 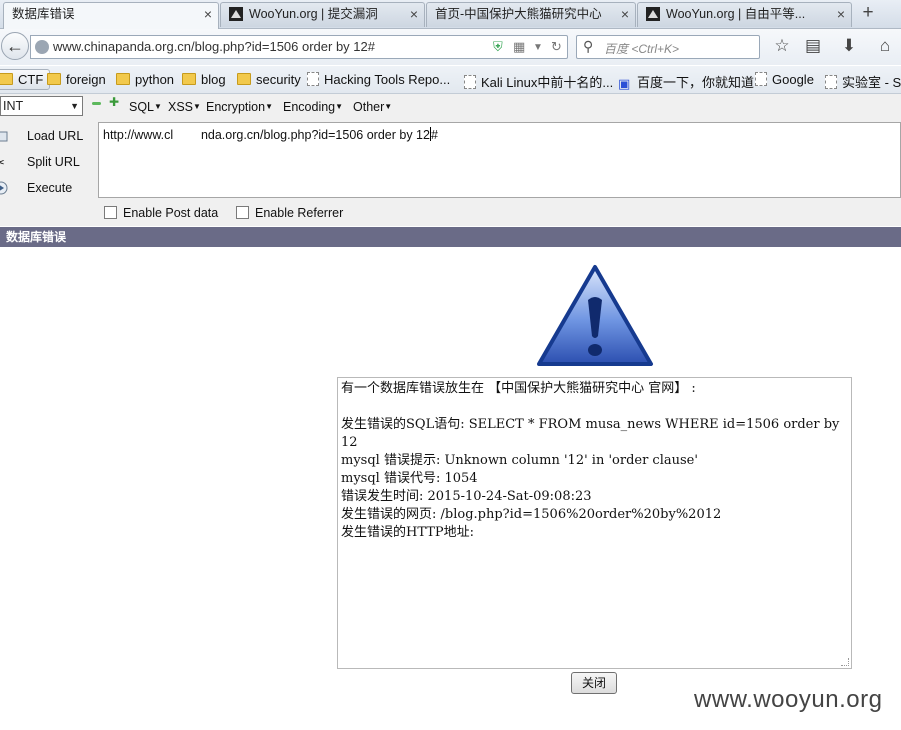 I want to click on menu-encryption: Encryption▼, so click(x=239, y=107).